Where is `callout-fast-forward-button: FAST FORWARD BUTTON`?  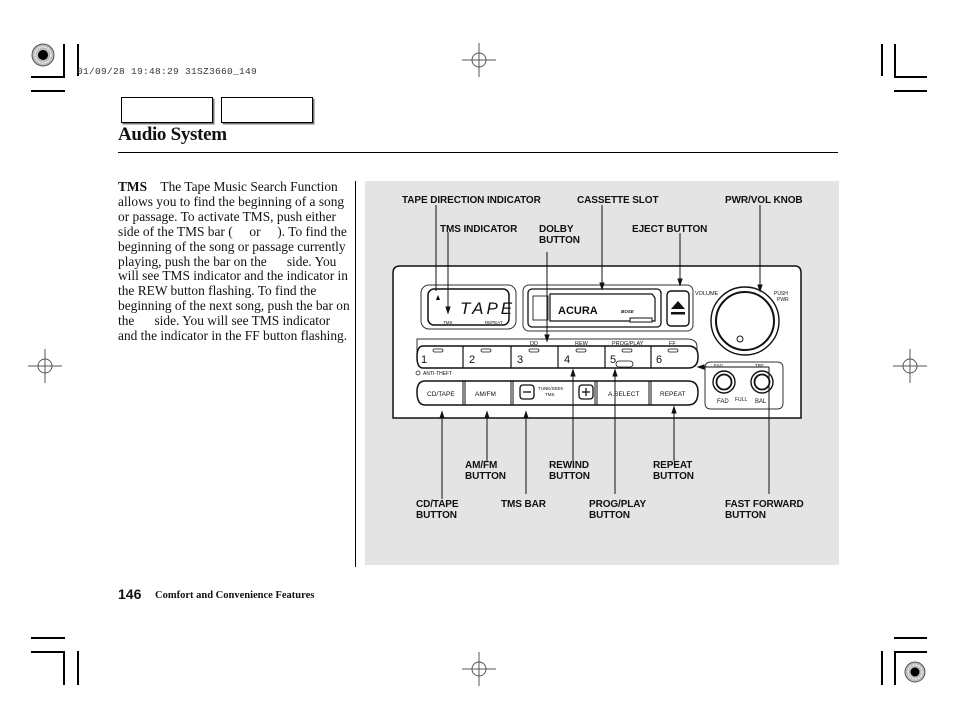 callout-fast-forward-button: FAST FORWARD BUTTON is located at coordinates (764, 510).